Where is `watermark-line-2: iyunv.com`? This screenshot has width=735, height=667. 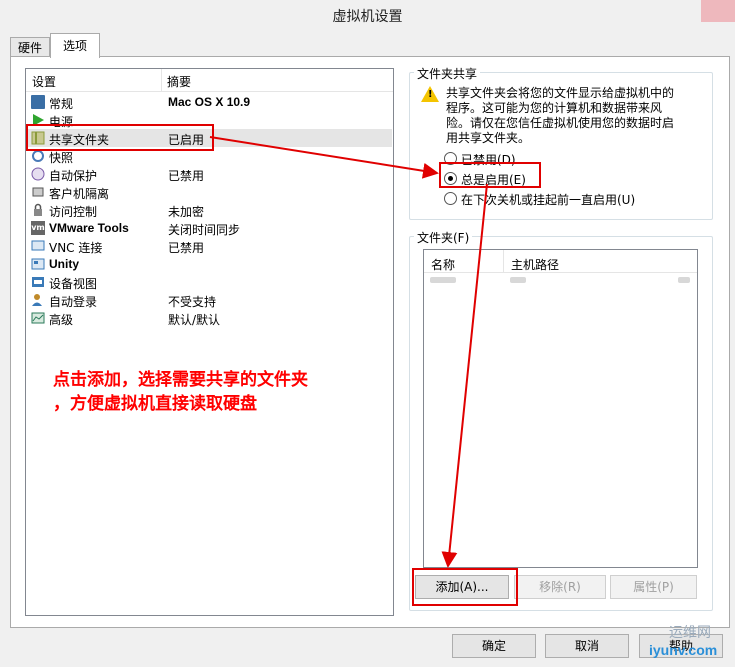 watermark-line-2: iyunv.com is located at coordinates (683, 650).